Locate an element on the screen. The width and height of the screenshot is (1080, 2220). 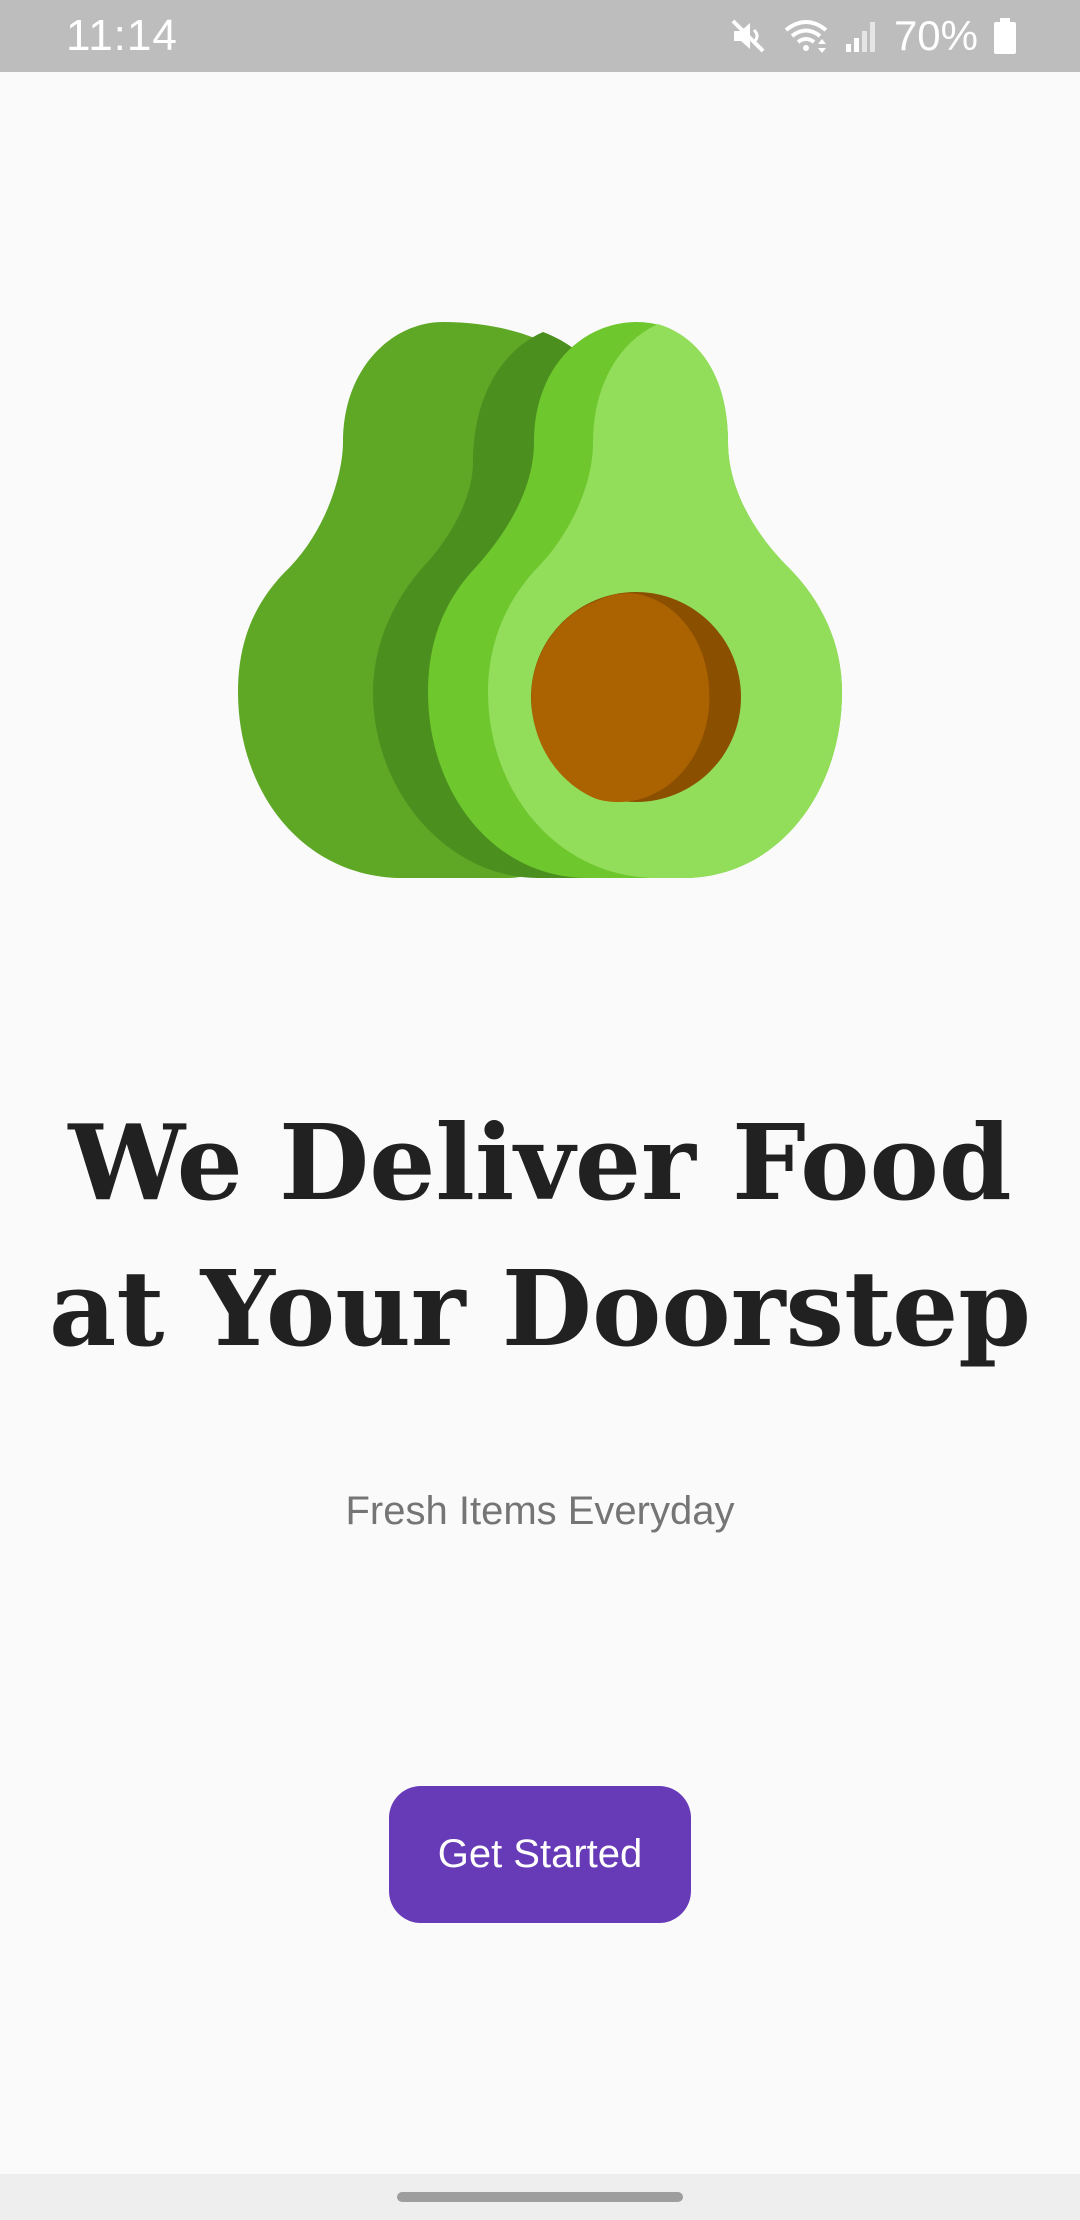
headline: We Deliver Food at Your Doorstep is located at coordinates (540, 1236).